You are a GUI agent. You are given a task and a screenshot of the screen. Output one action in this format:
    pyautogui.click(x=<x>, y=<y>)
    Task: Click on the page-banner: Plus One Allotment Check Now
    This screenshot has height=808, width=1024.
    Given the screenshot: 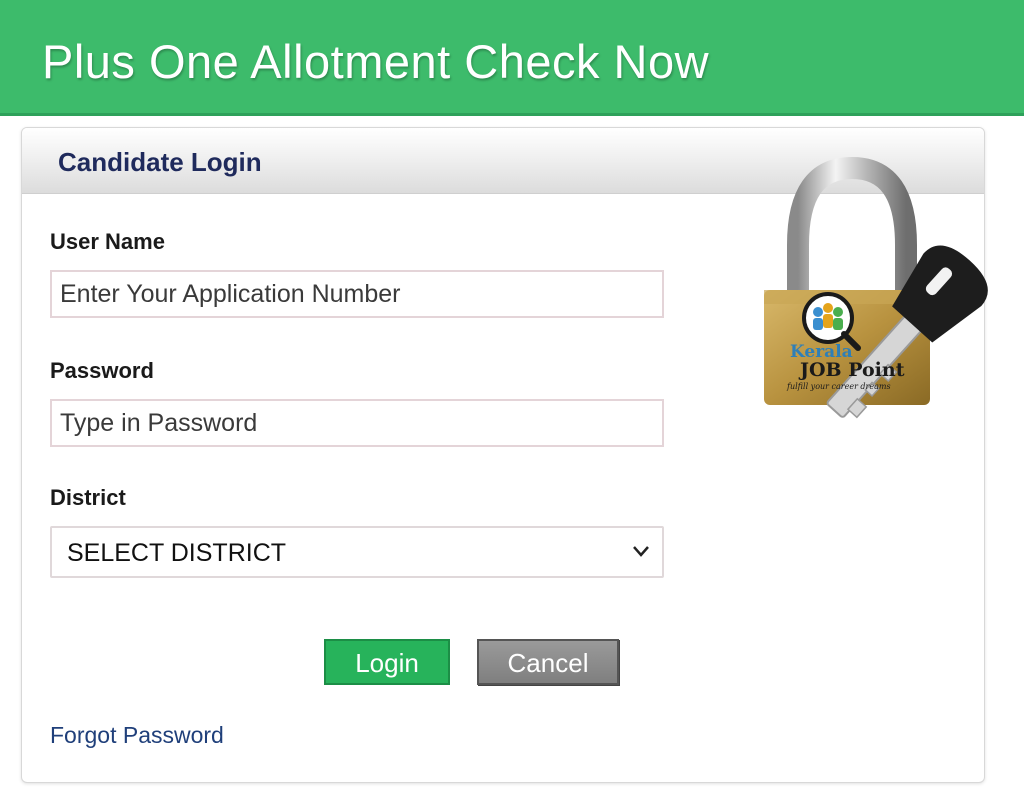 What is the action you would take?
    pyautogui.click(x=512, y=58)
    